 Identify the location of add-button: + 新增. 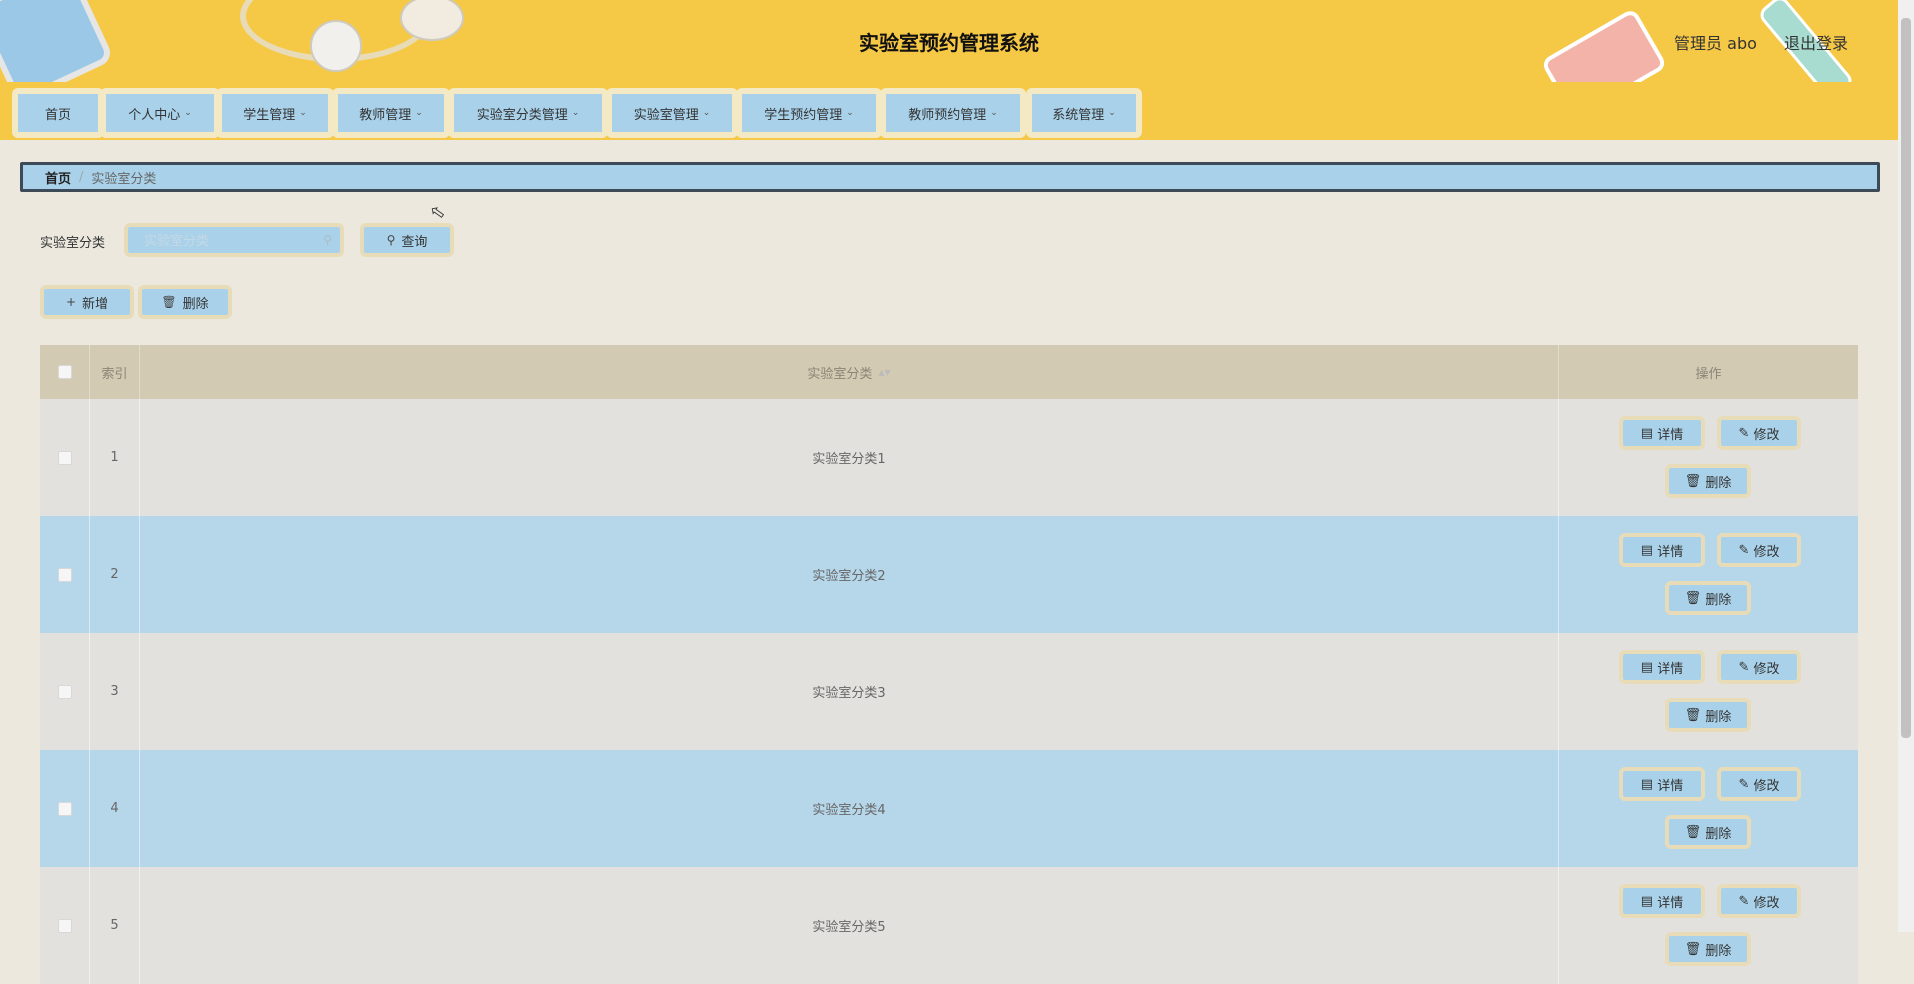
(87, 302).